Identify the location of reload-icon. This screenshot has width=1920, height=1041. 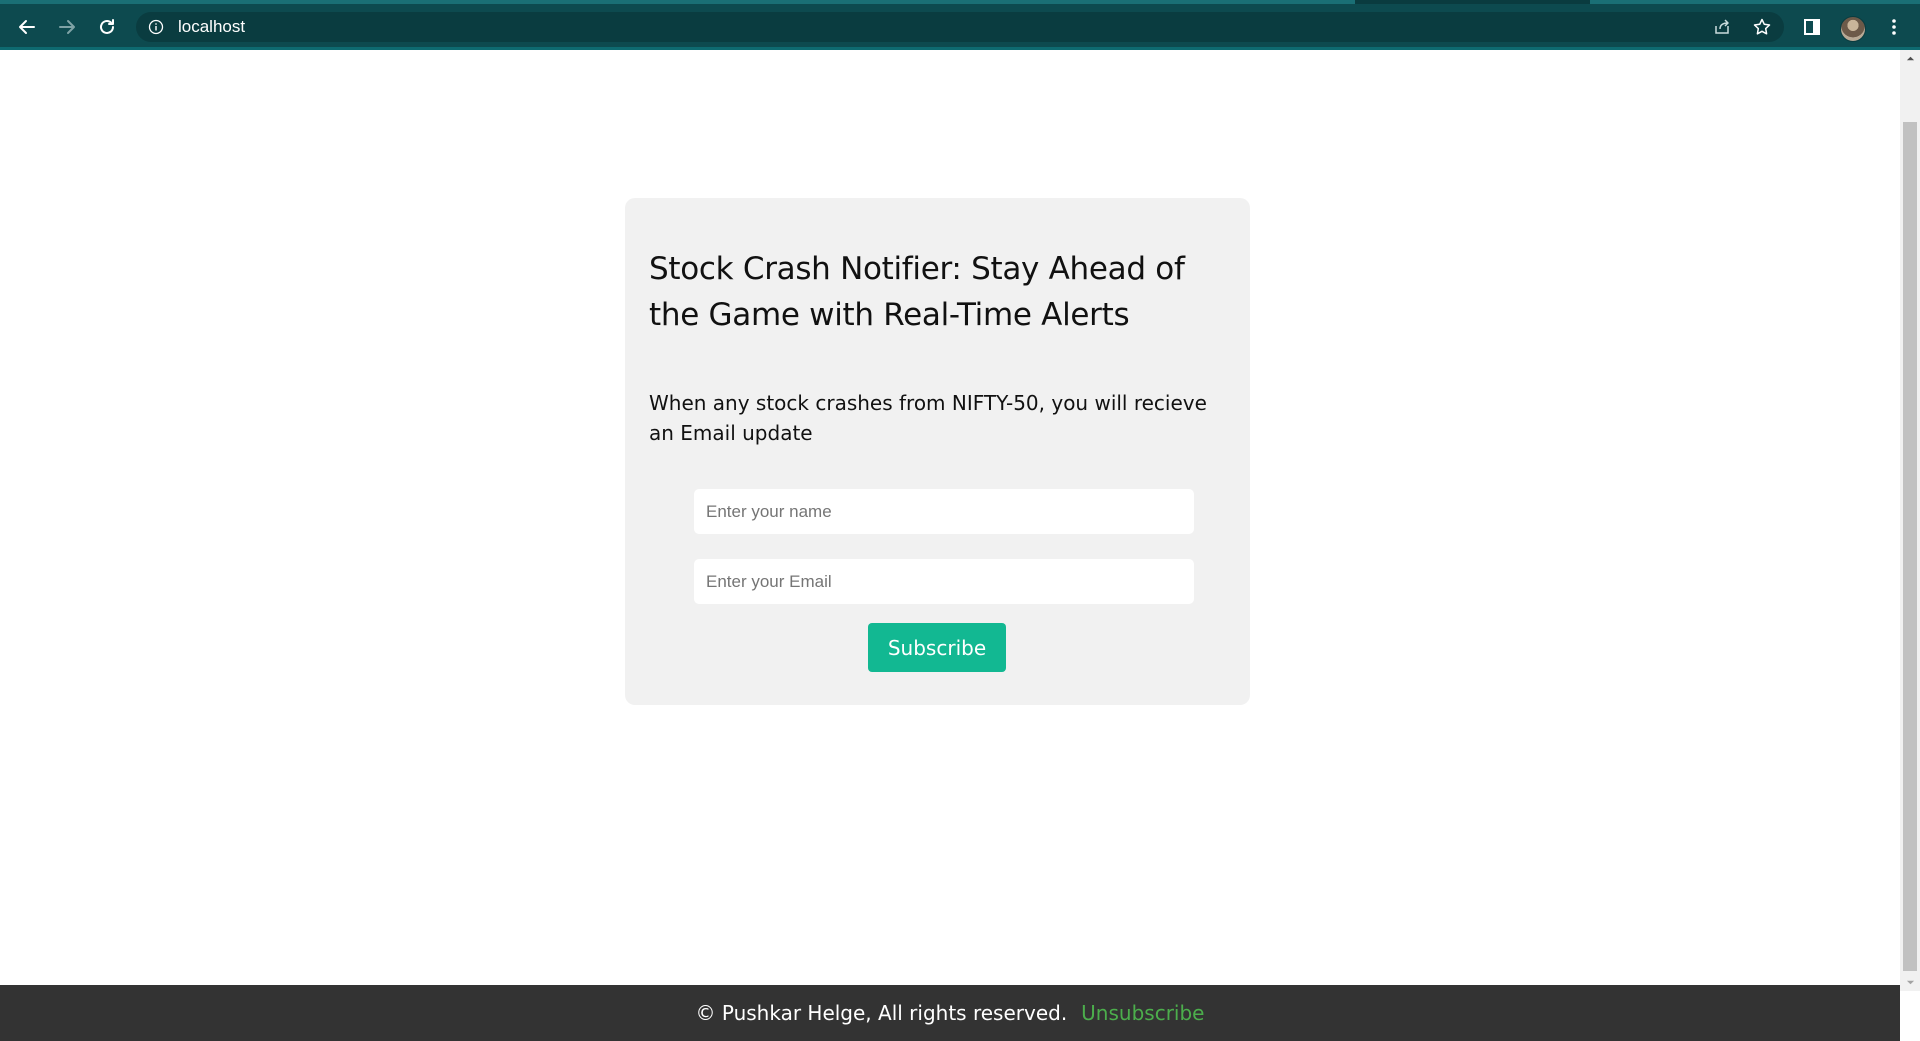
(107, 26).